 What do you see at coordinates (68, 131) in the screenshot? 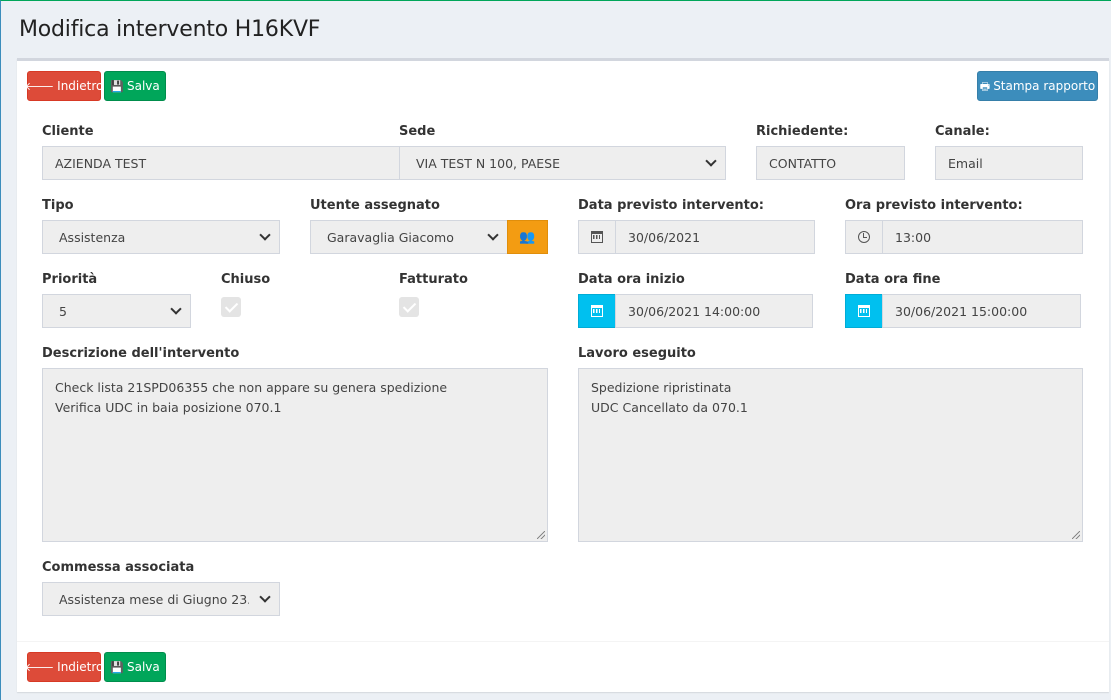
I see `cliente-label: Cliente` at bounding box center [68, 131].